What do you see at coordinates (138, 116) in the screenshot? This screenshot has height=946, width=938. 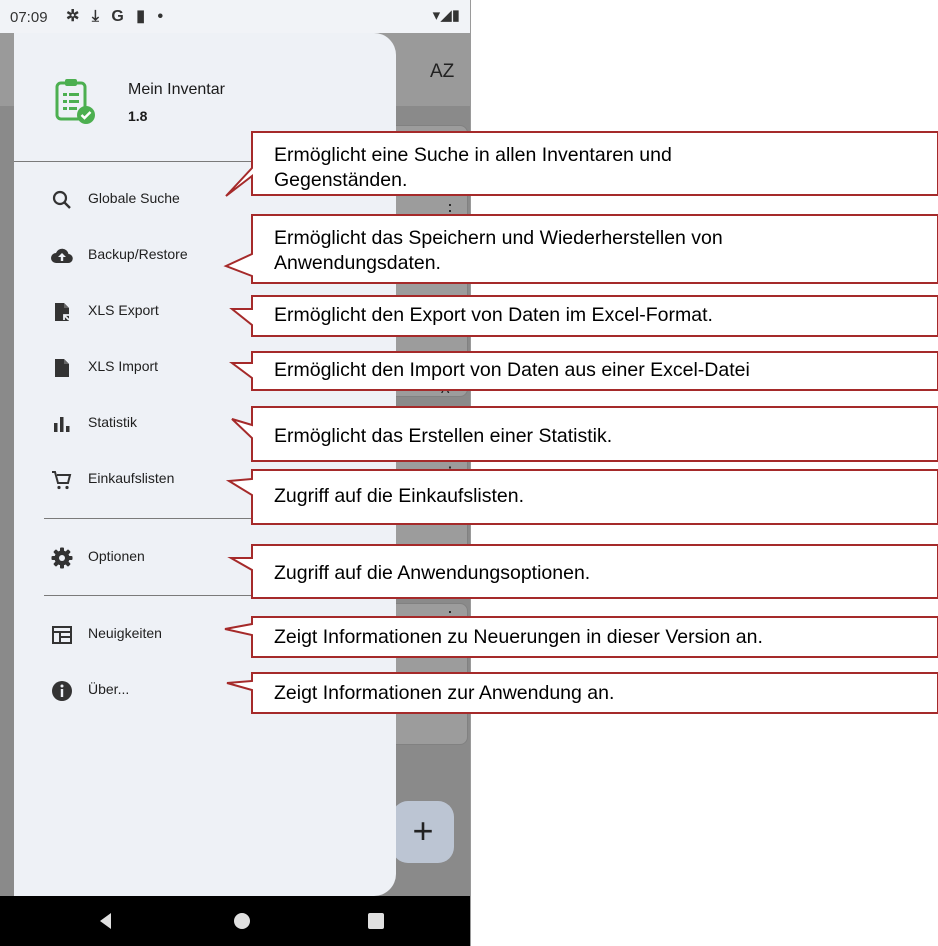 I see `app-version: 1.8` at bounding box center [138, 116].